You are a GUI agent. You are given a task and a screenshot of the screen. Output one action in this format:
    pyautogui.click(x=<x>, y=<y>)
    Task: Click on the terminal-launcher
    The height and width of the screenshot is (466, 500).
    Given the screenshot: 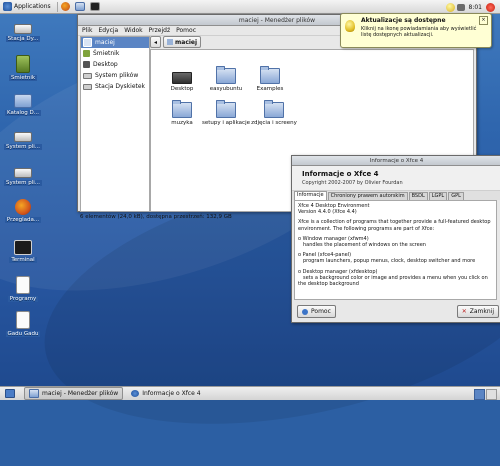 What is the action you would take?
    pyautogui.click(x=95, y=7)
    